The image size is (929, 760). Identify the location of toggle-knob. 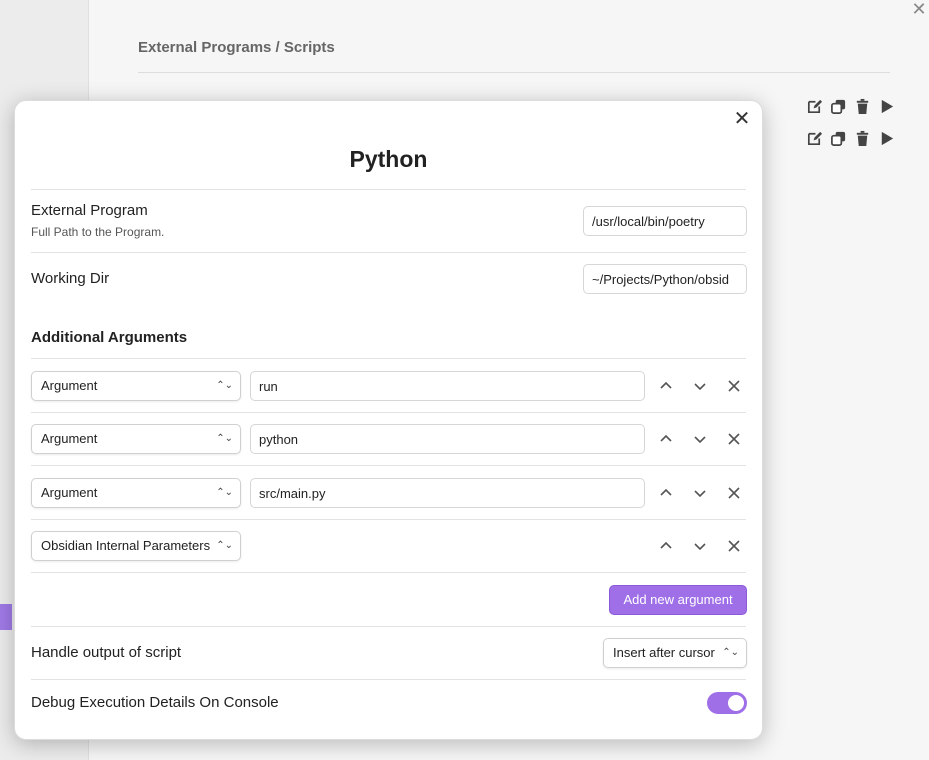
(736, 703).